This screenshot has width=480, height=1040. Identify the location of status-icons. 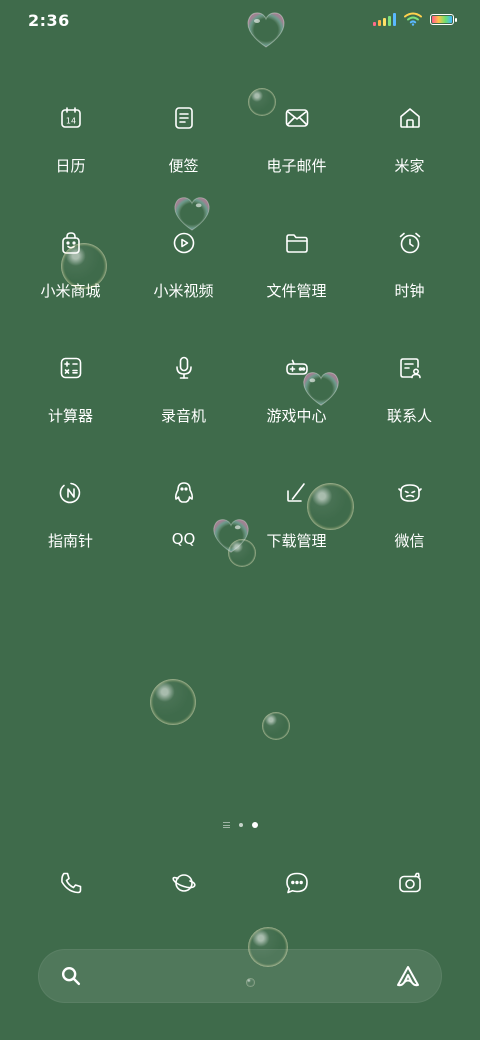
(415, 19).